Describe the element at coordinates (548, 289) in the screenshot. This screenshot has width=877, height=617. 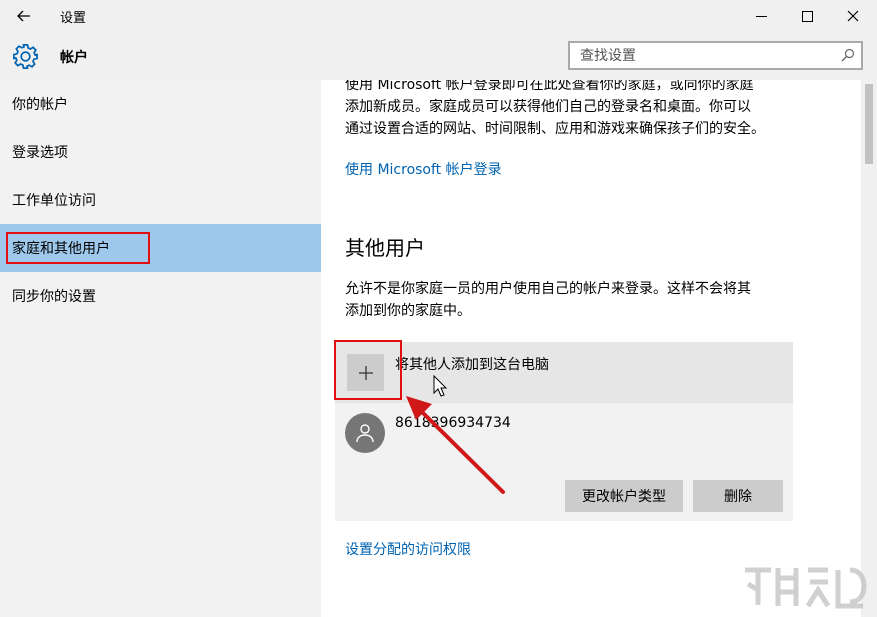
I see `other-users-description-line: 允许不是你家庭一员的用户使用自己的帐户来登录。这样不会将其` at that location.